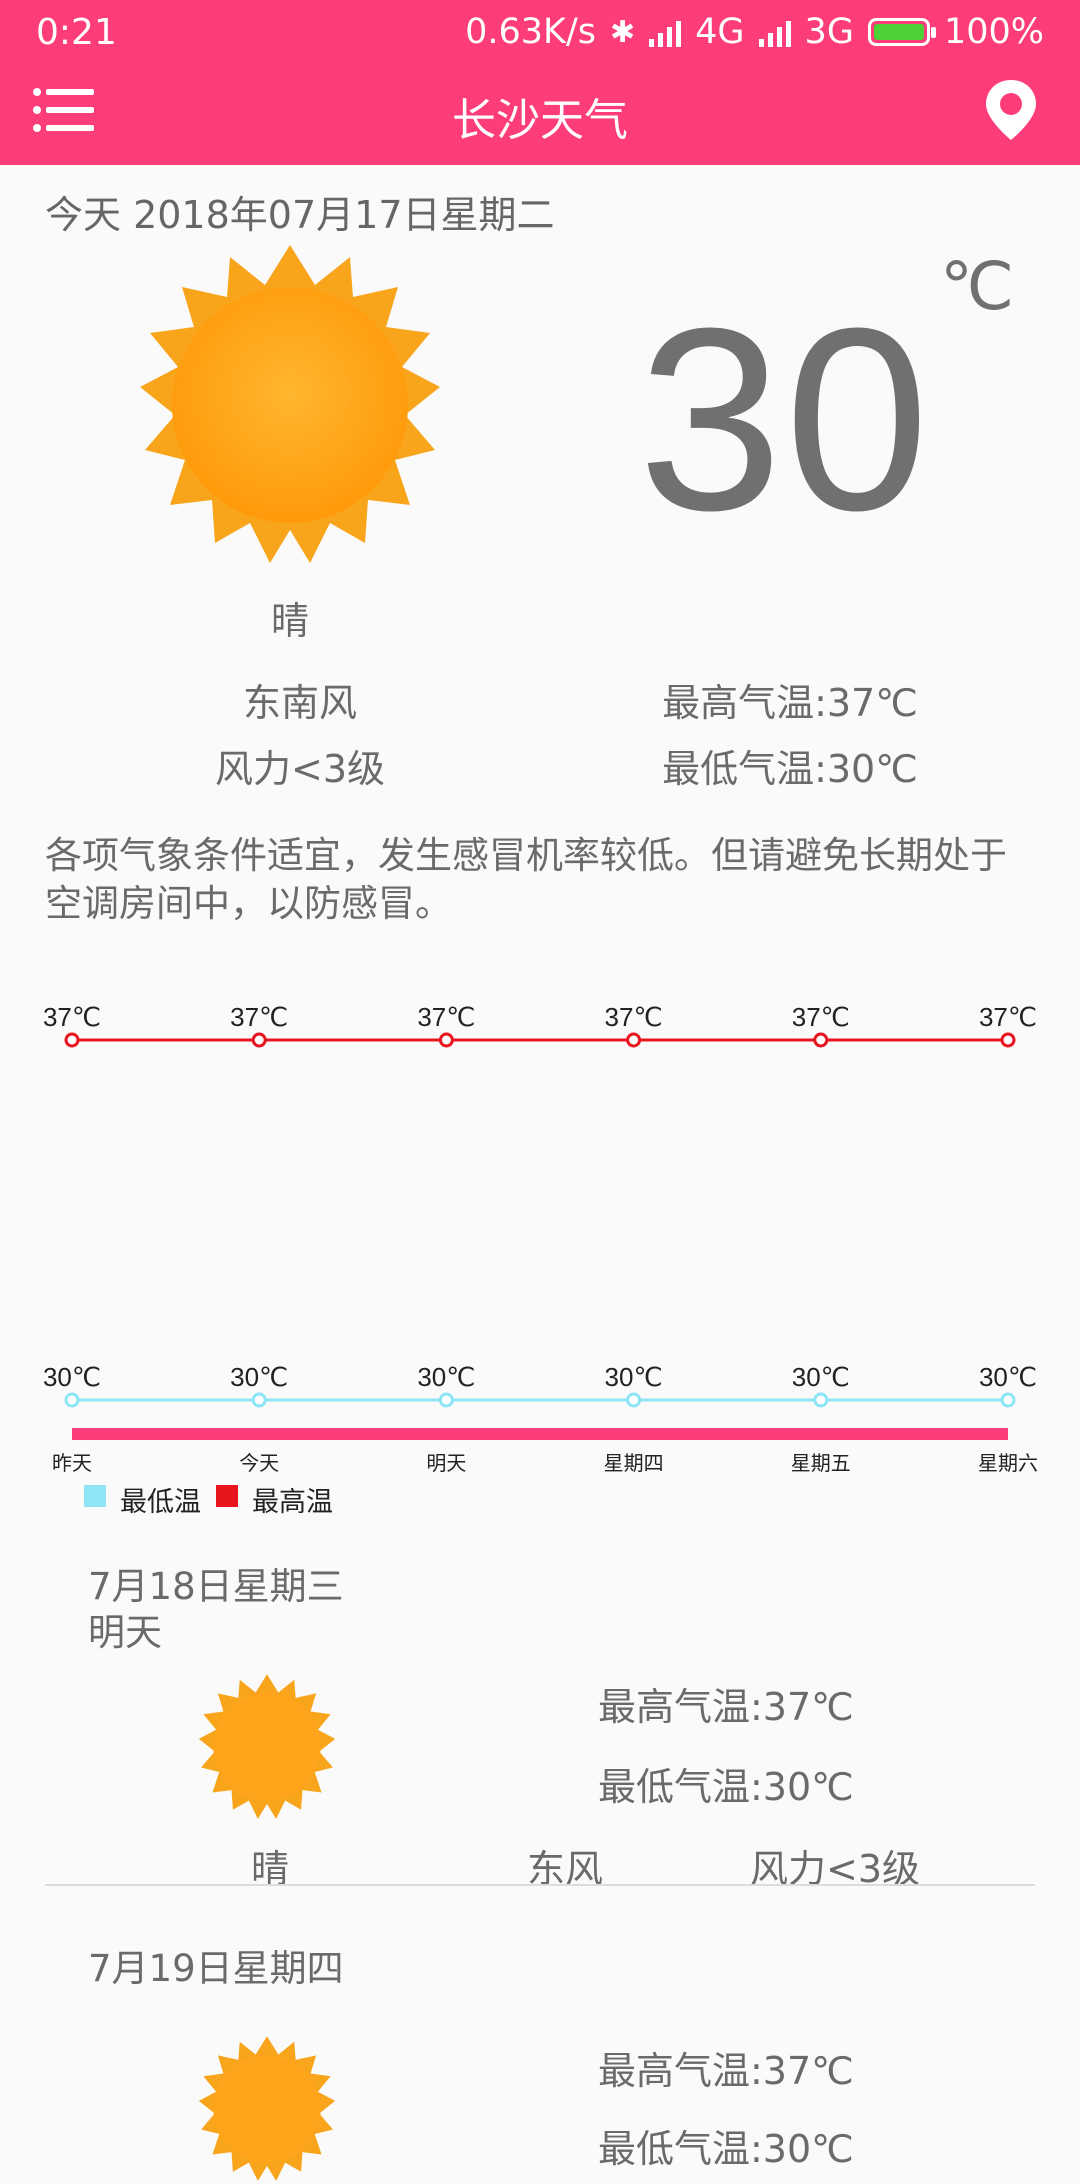  Describe the element at coordinates (754, 32) in the screenshot. I see `status-right: 0.63K/s ✱ 4G 3G 100%` at that location.